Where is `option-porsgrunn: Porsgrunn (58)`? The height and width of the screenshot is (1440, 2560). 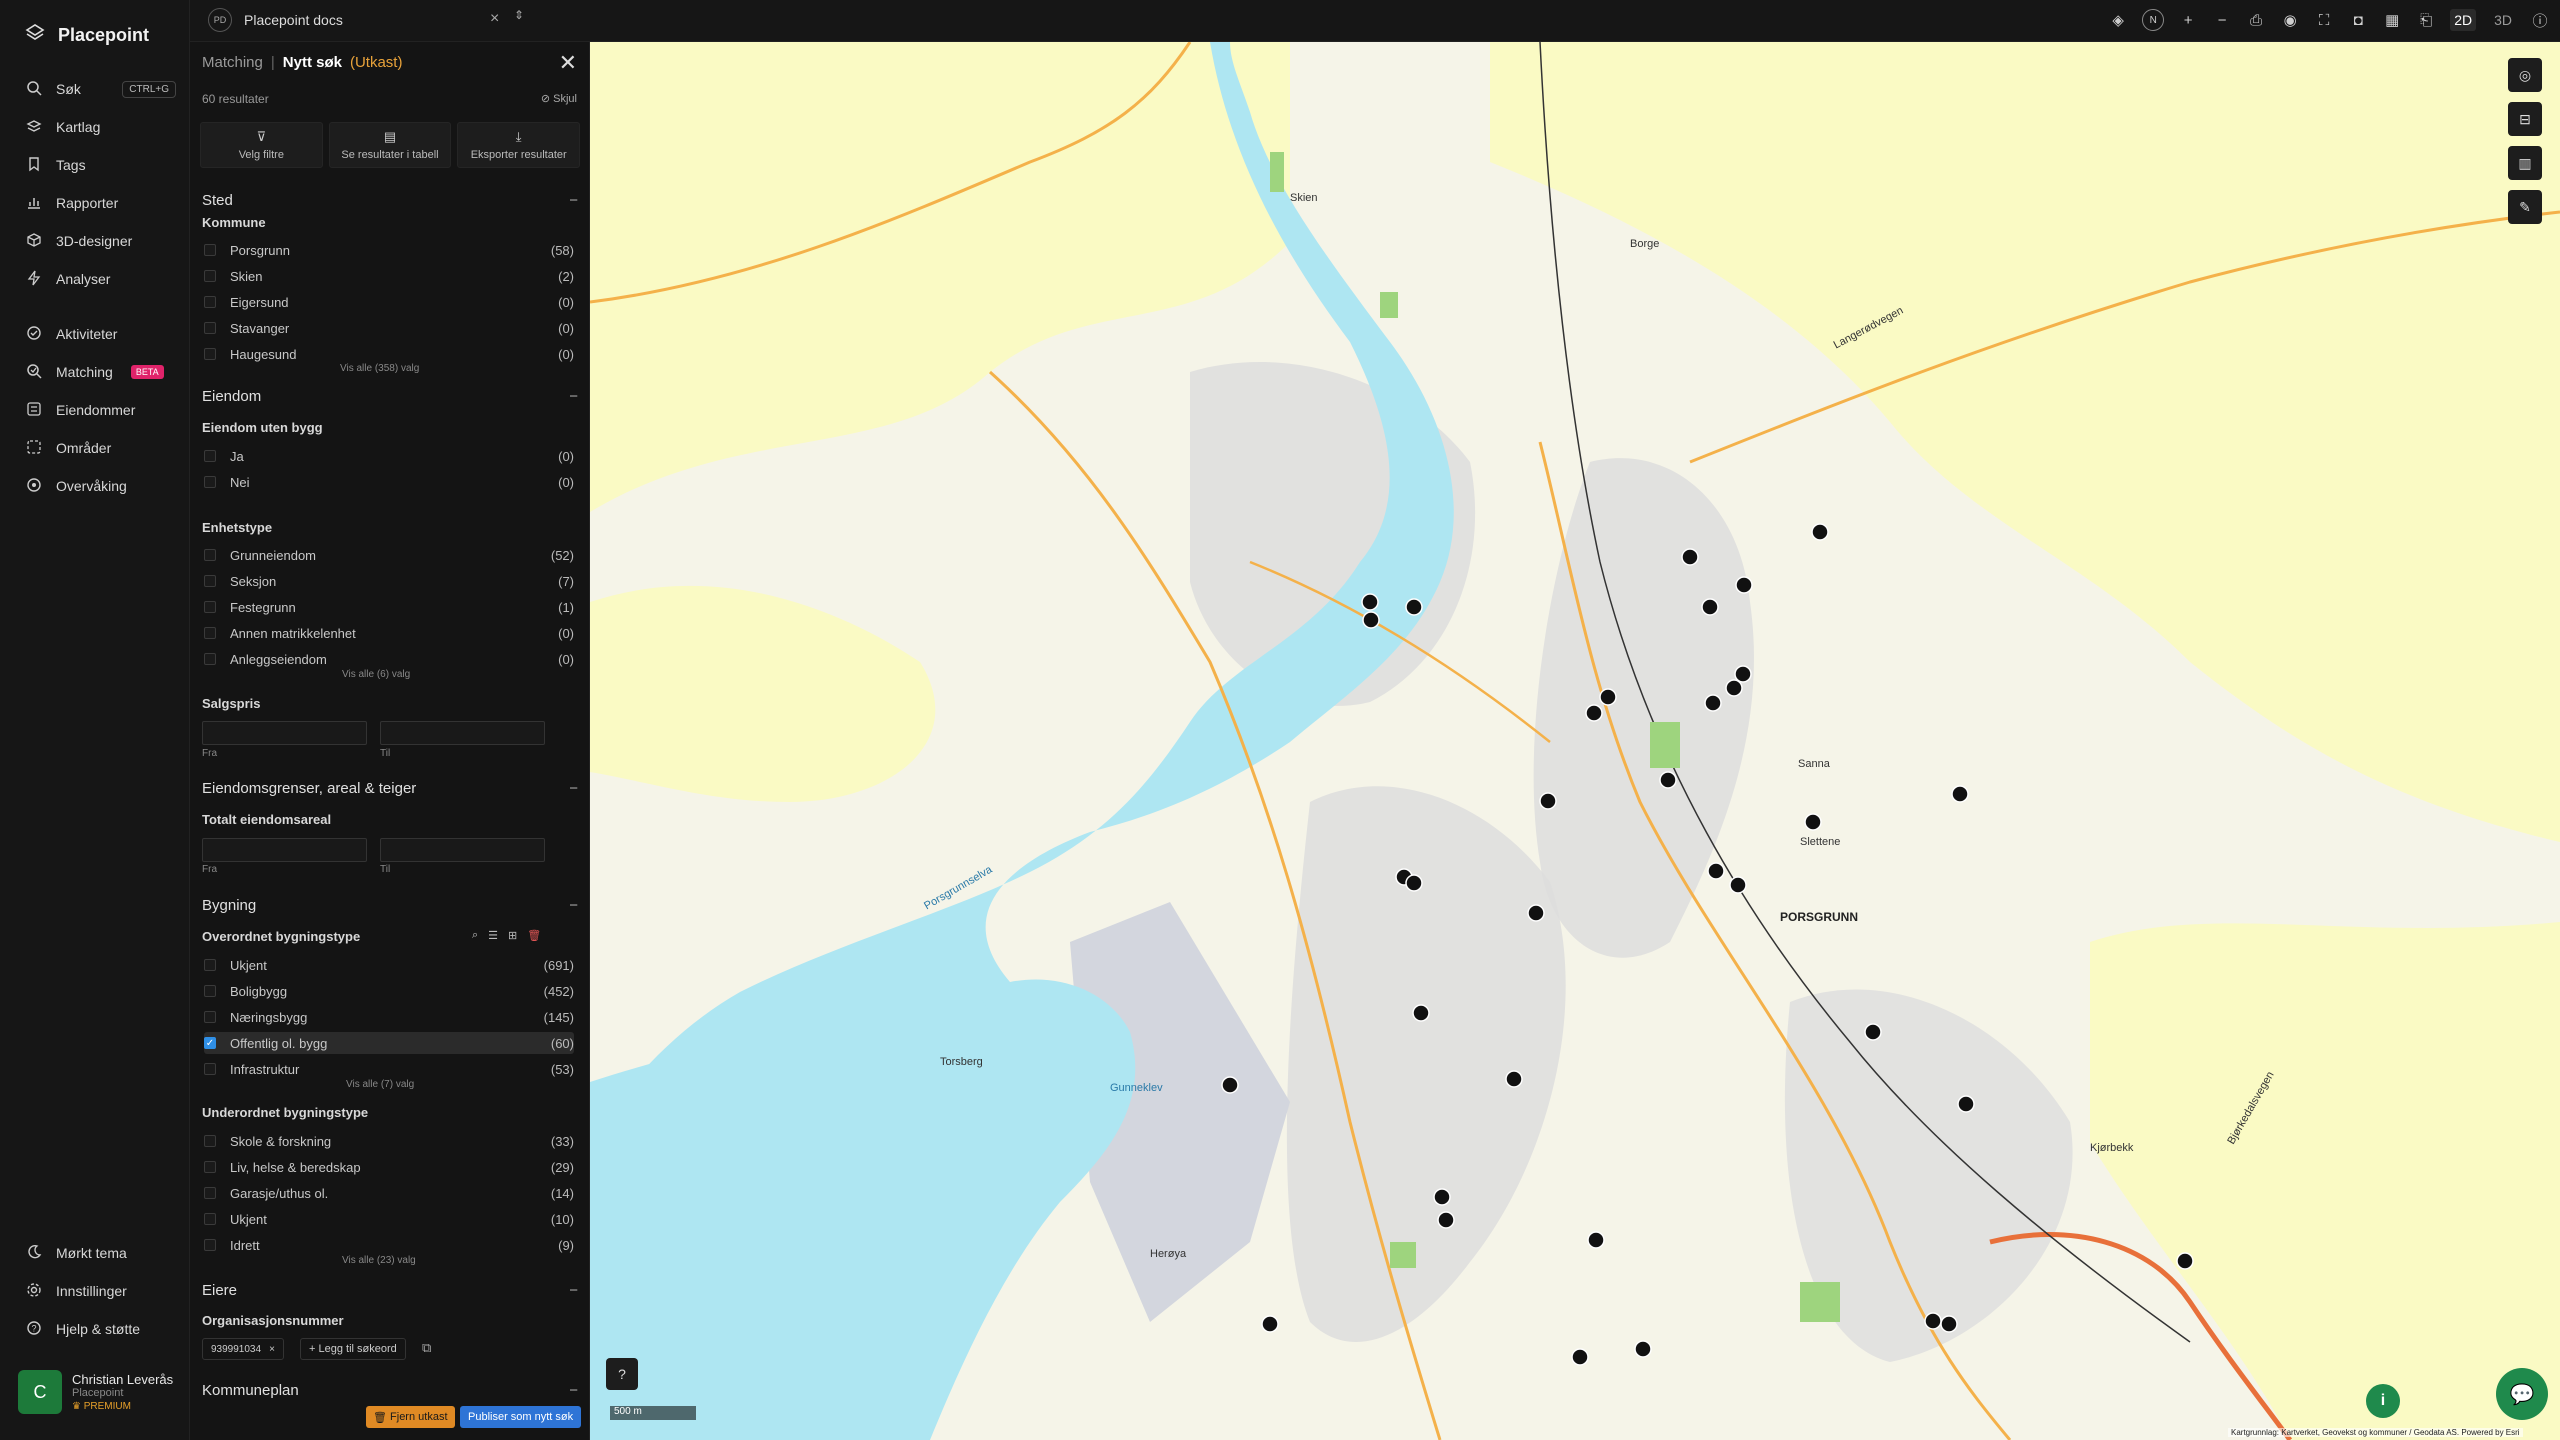
option-porsgrunn: Porsgrunn (58) is located at coordinates (389, 250).